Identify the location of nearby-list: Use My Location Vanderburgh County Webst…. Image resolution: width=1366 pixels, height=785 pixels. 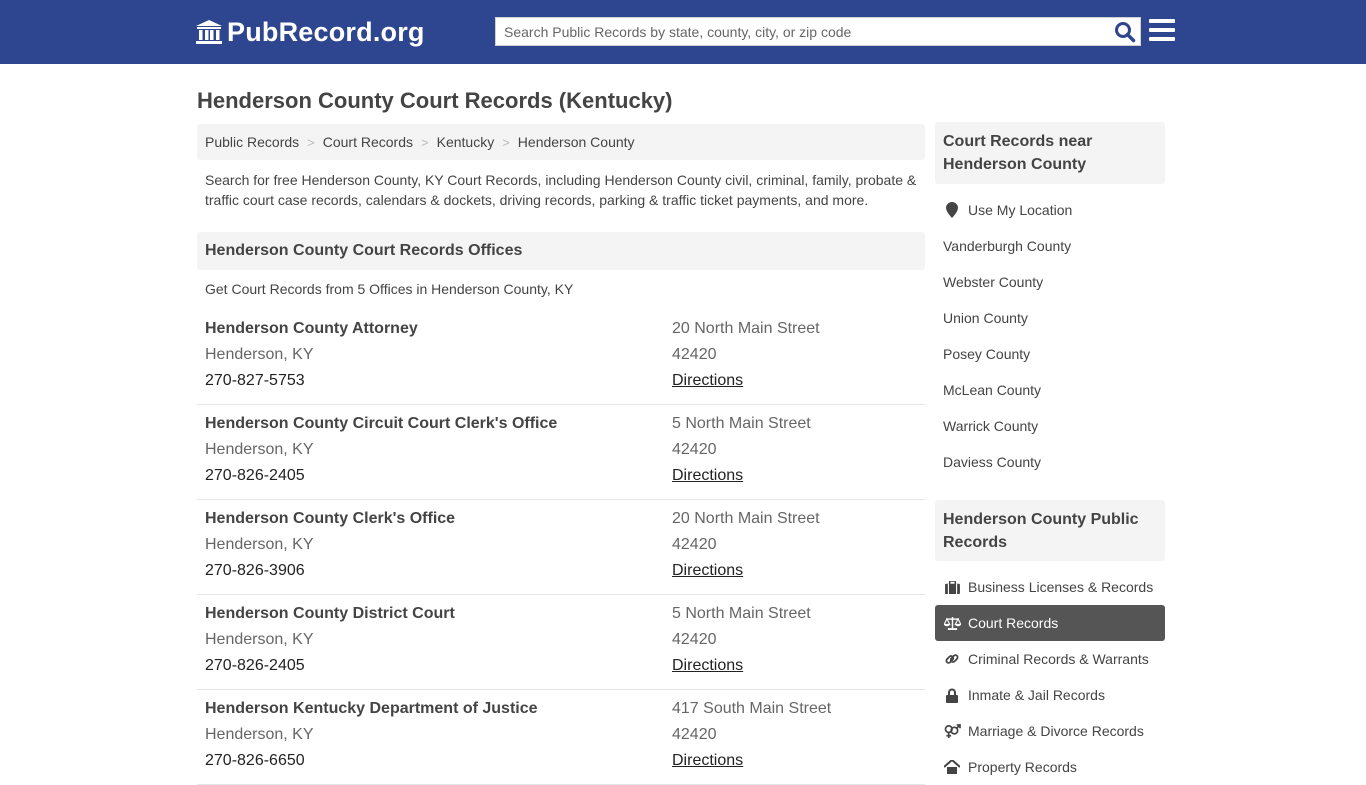
(1050, 336).